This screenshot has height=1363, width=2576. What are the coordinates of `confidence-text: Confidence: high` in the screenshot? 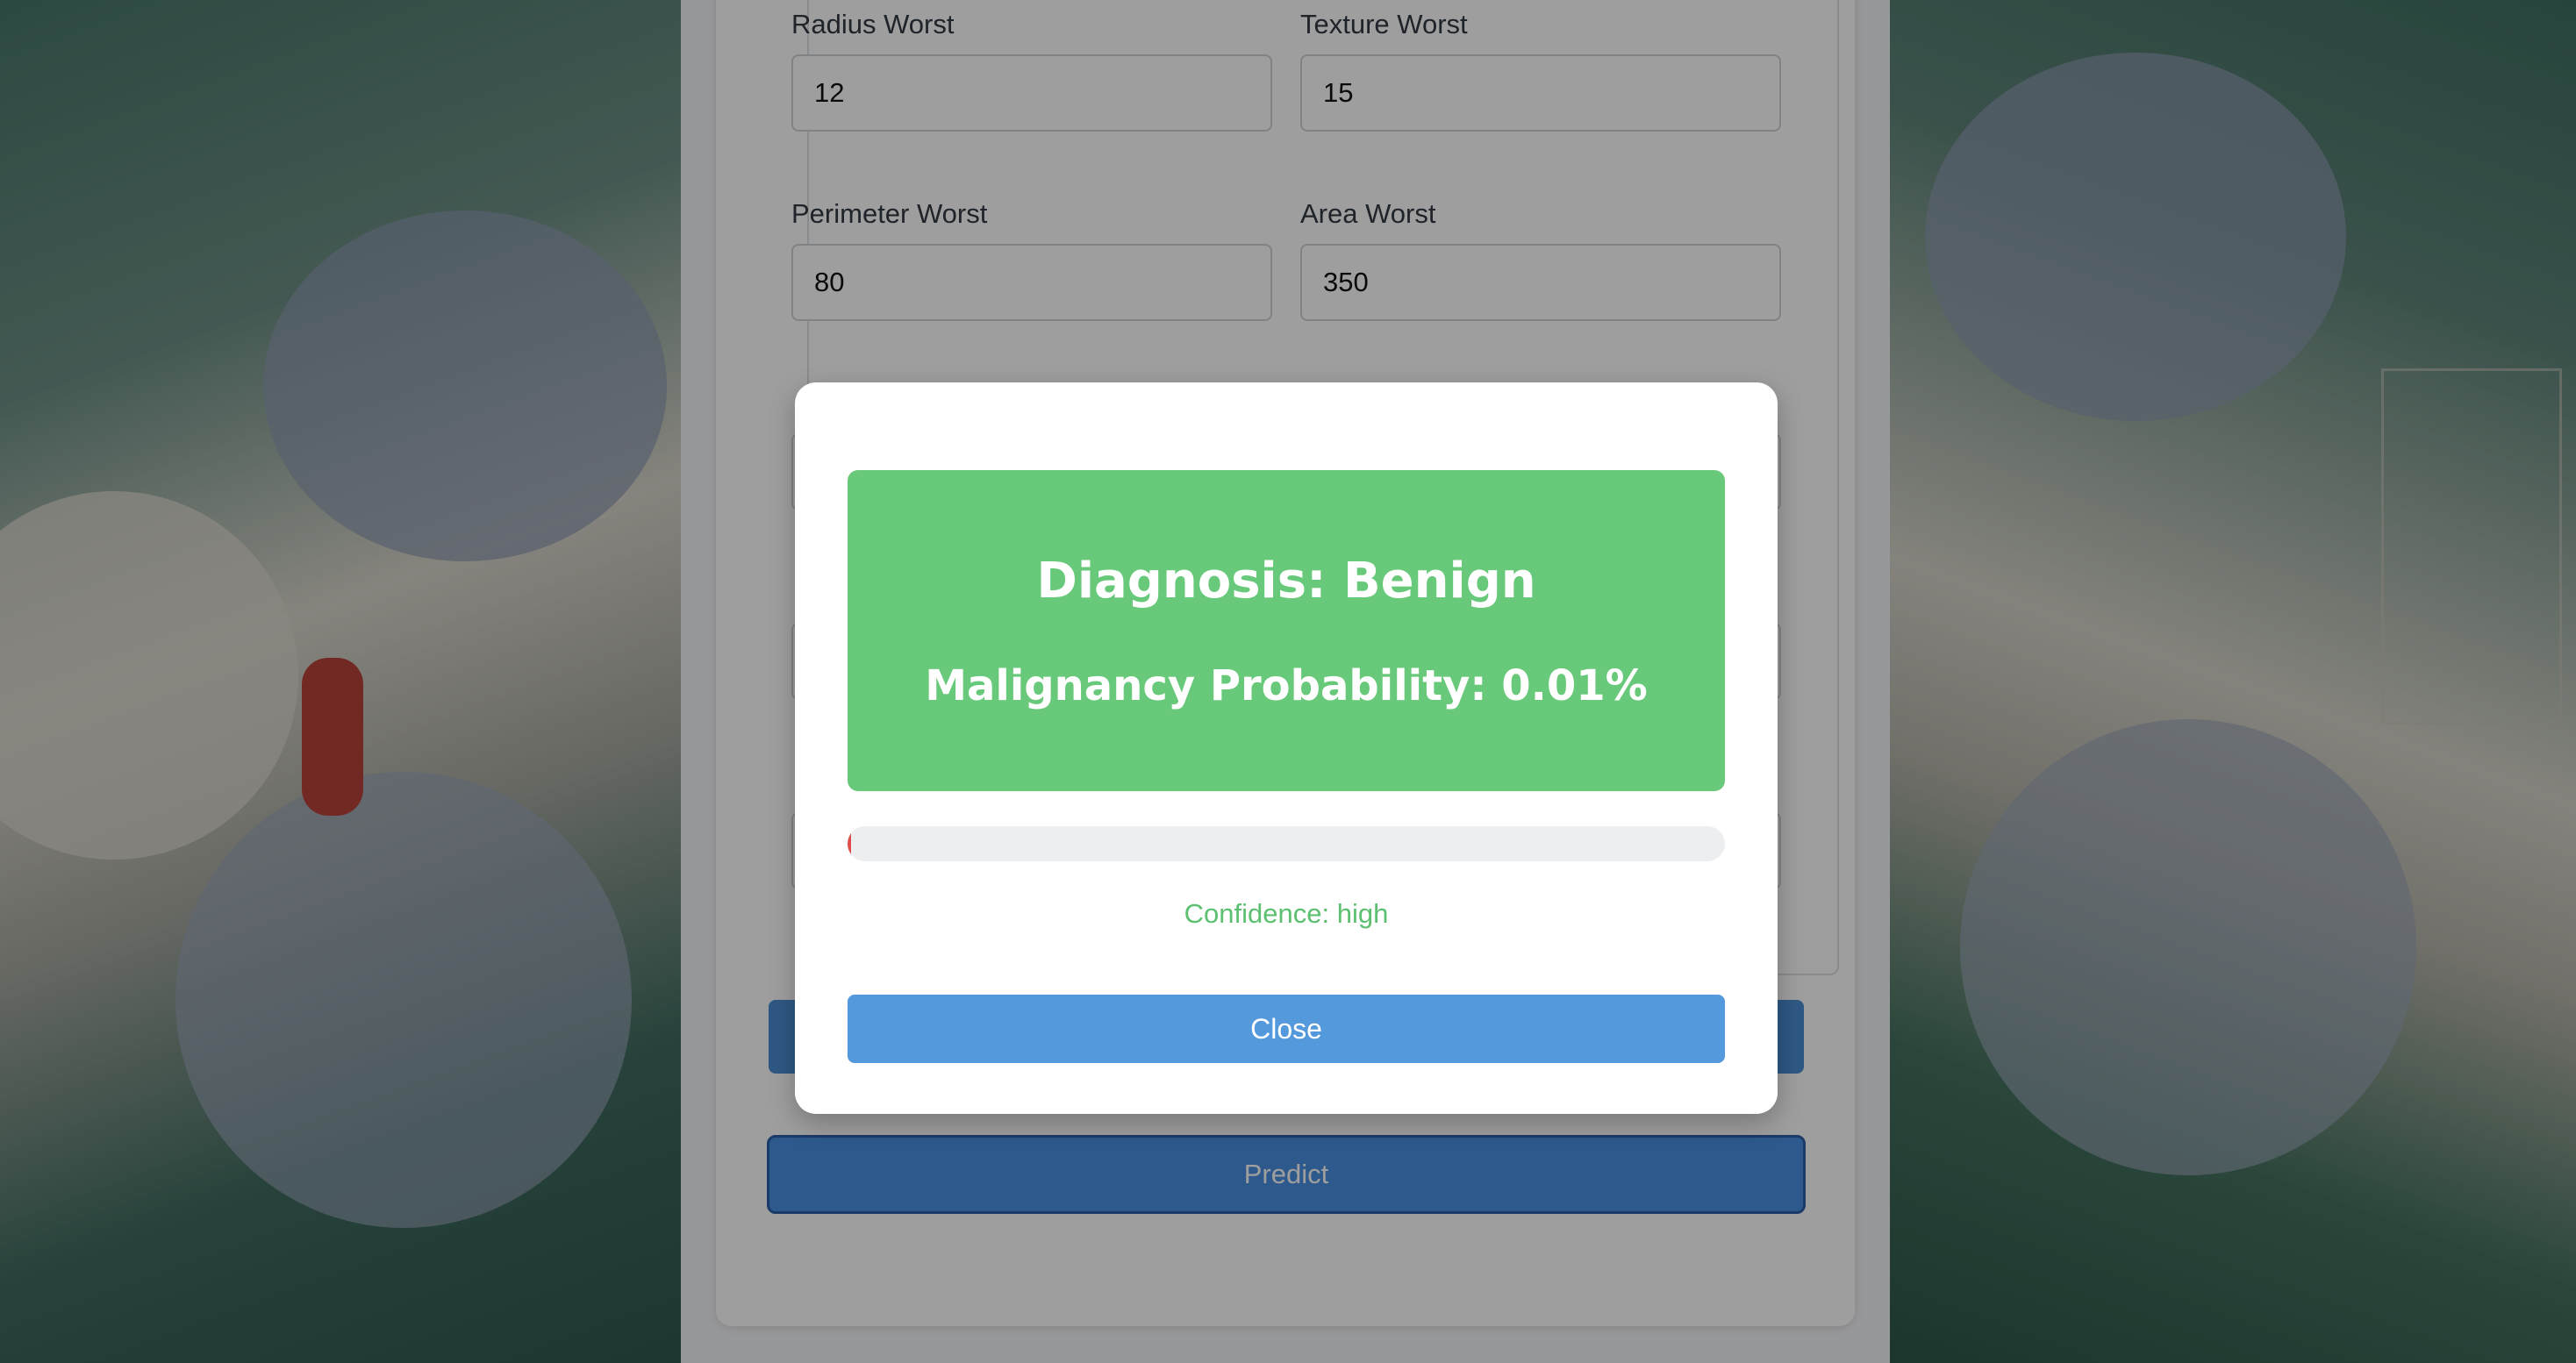 It's located at (1286, 913).